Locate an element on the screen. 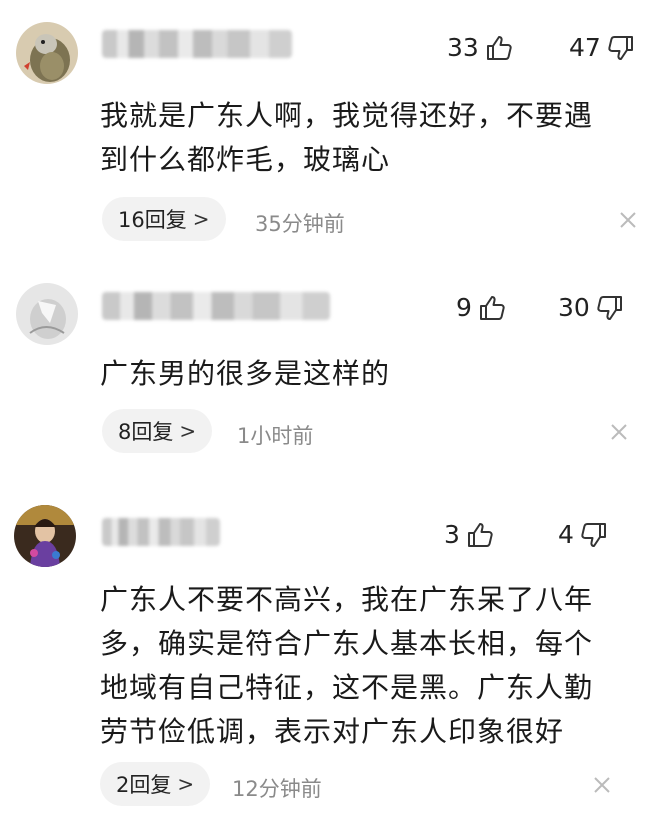  comment-text-line: 多，确实是符合广东人基本长相，每个 is located at coordinates (347, 643).